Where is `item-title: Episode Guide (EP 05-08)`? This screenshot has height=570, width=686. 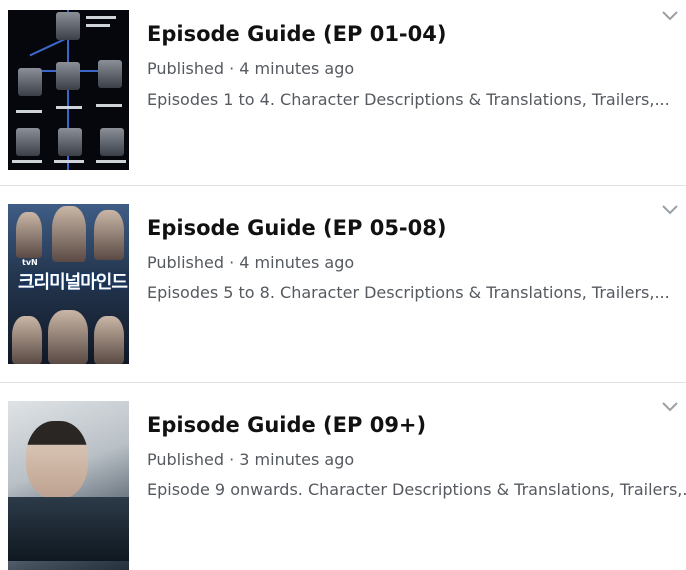
item-title: Episode Guide (EP 05-08) is located at coordinates (296, 228).